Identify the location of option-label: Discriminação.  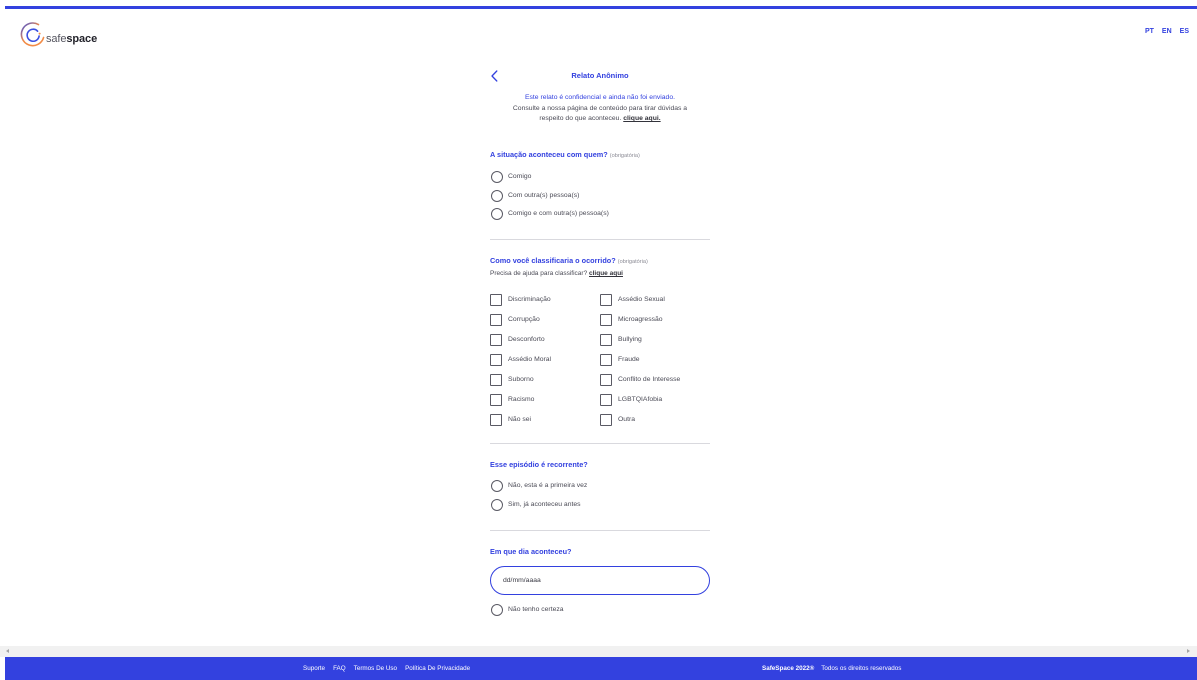
(529, 299).